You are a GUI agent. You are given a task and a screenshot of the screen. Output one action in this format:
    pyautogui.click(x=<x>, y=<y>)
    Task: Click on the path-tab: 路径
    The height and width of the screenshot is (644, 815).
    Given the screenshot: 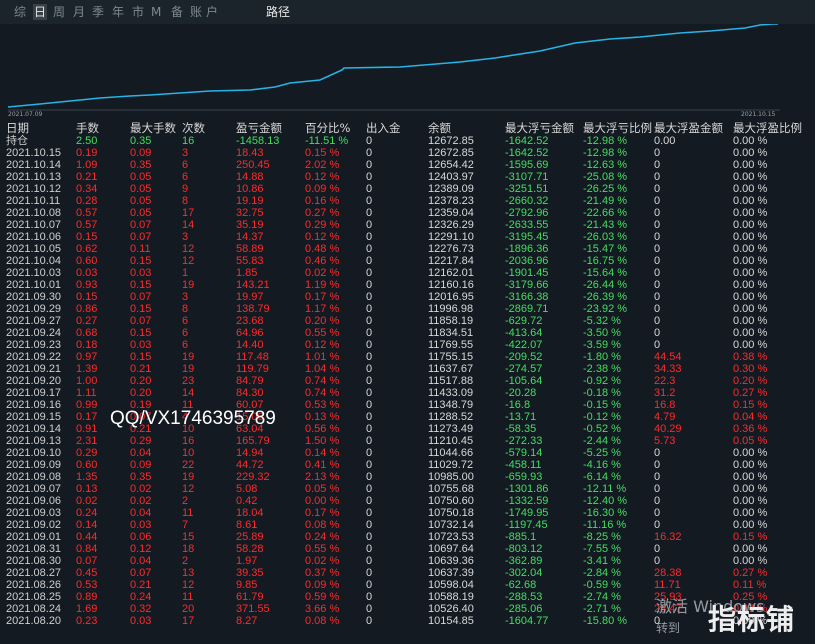 What is the action you would take?
    pyautogui.click(x=278, y=12)
    